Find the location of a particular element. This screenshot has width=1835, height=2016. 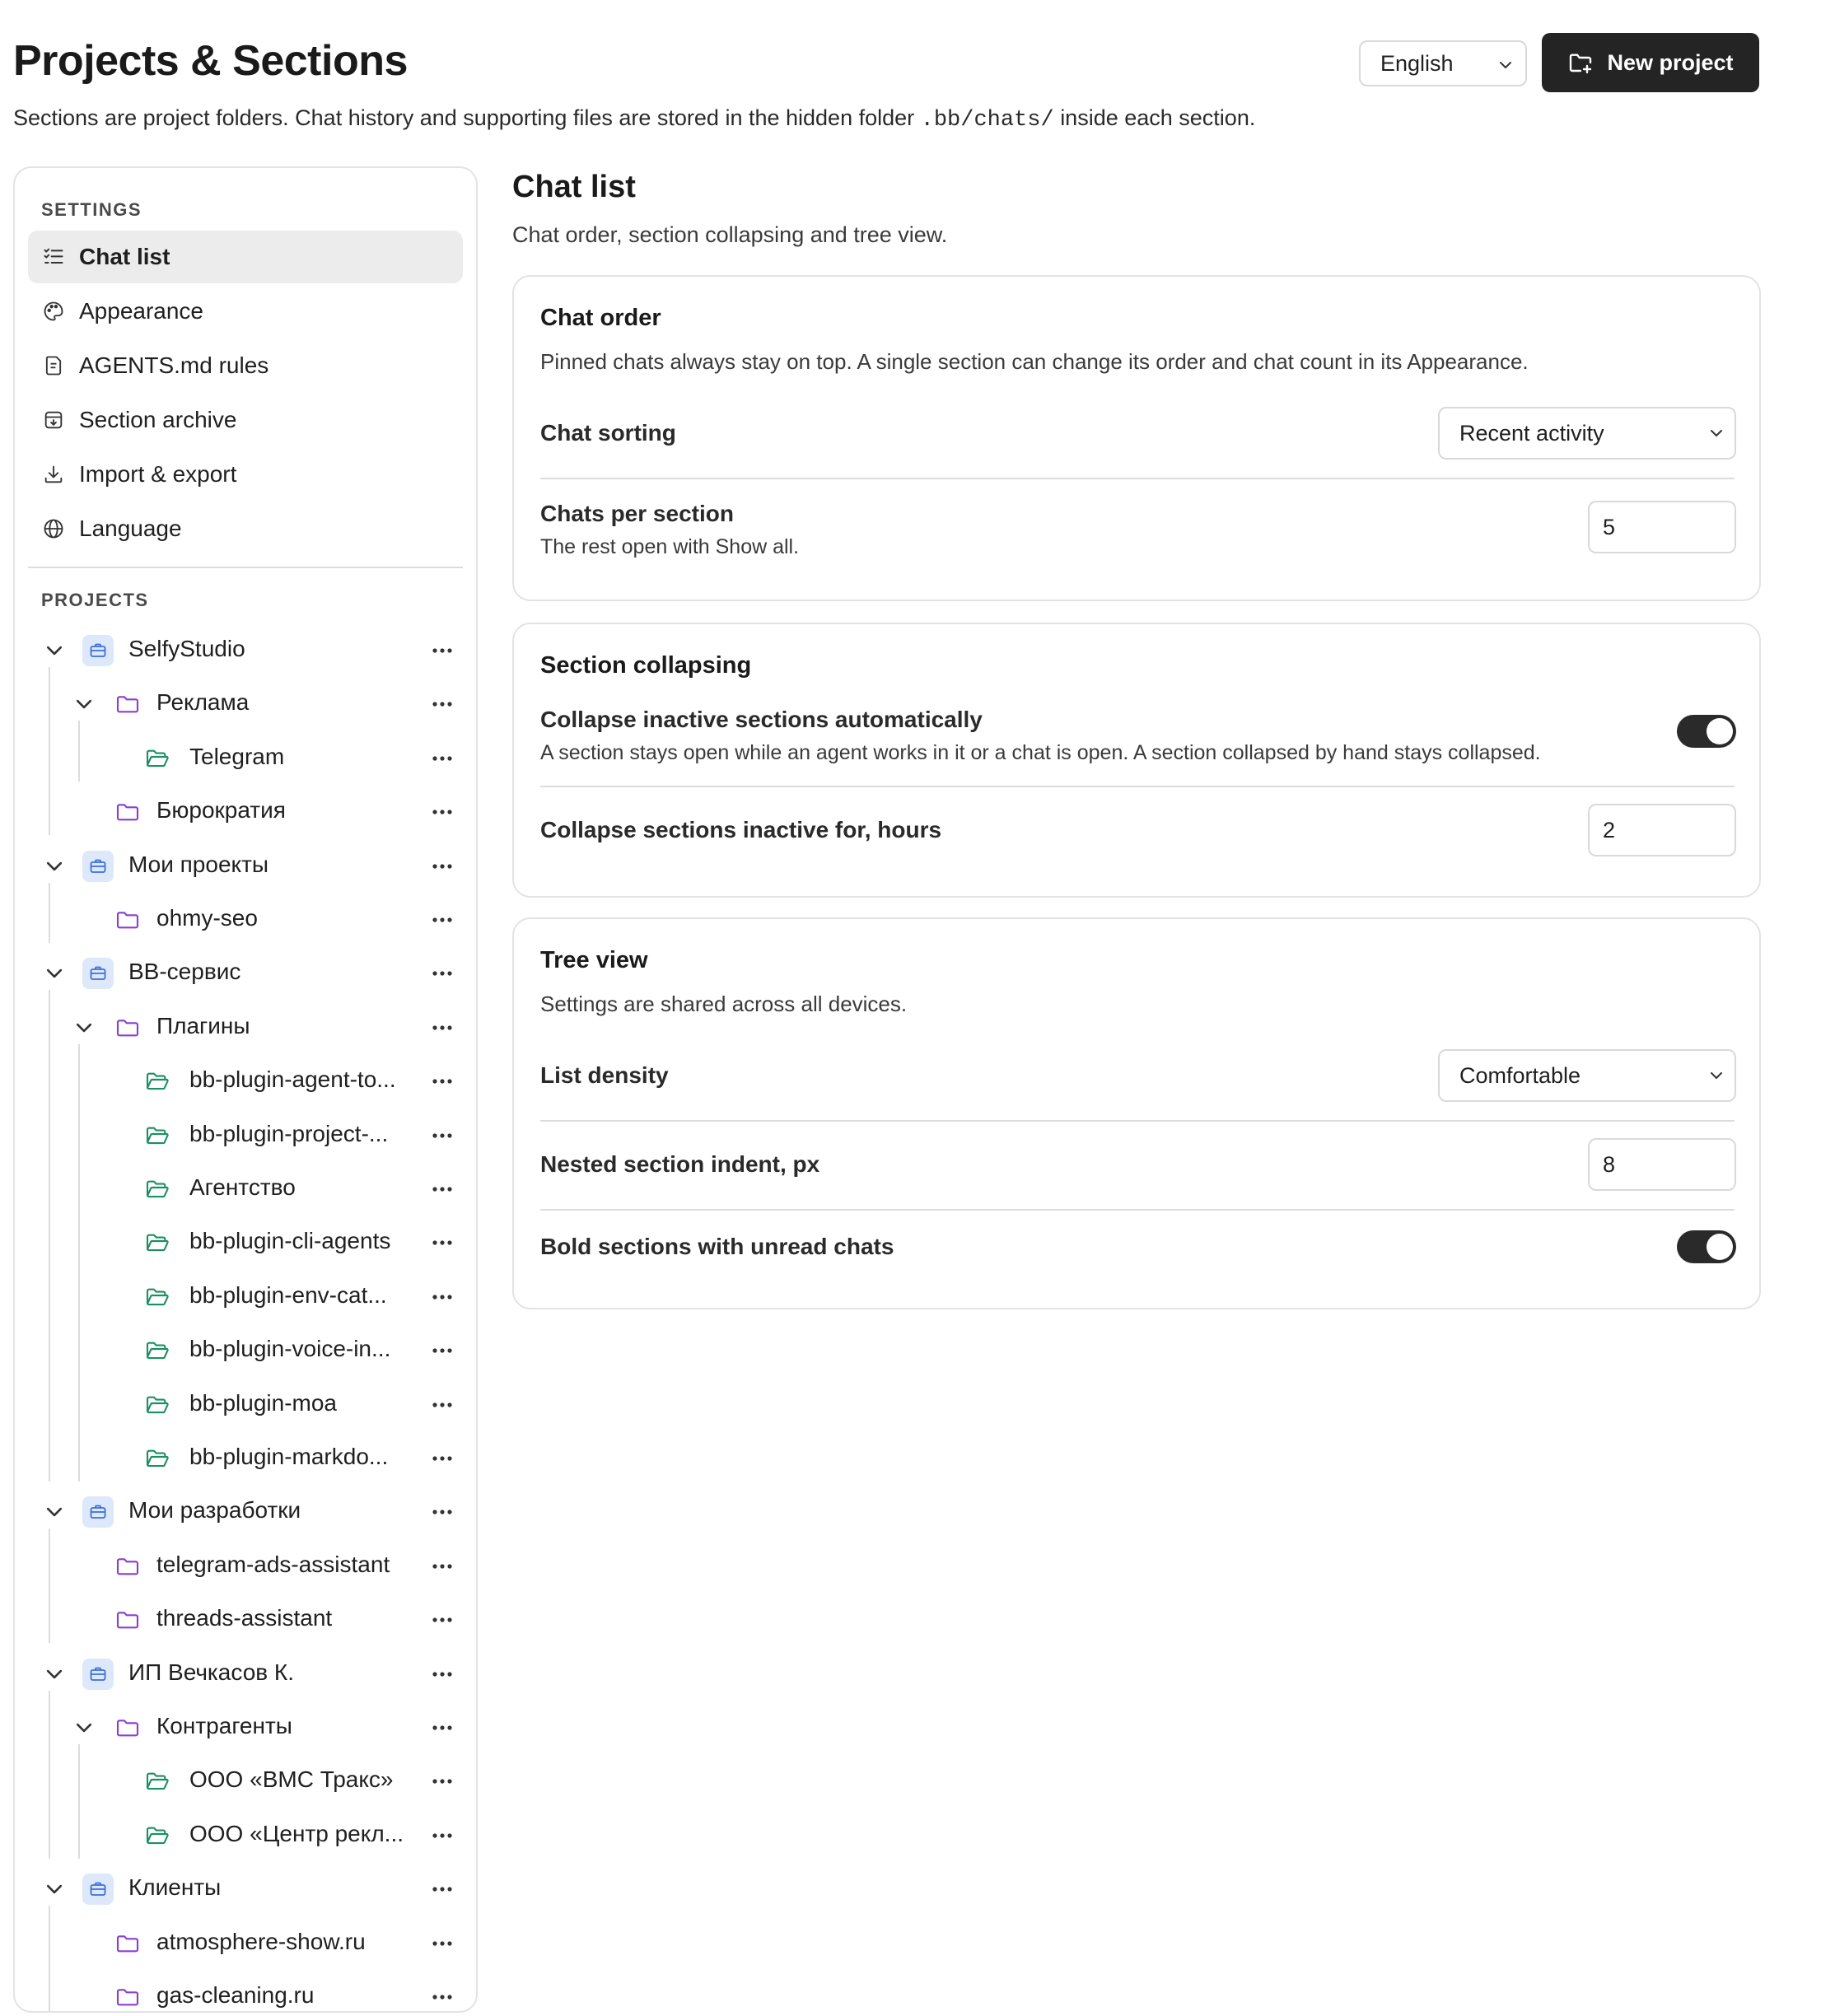

tree-section-row: Telegram is located at coordinates (245, 758).